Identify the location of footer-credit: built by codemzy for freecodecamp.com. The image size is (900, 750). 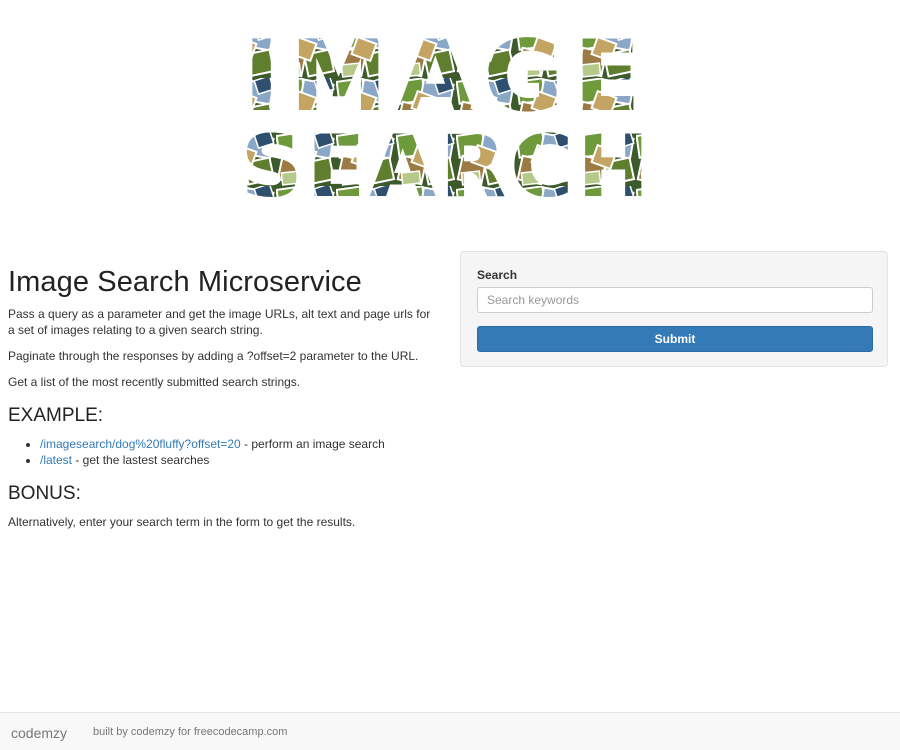
(190, 732).